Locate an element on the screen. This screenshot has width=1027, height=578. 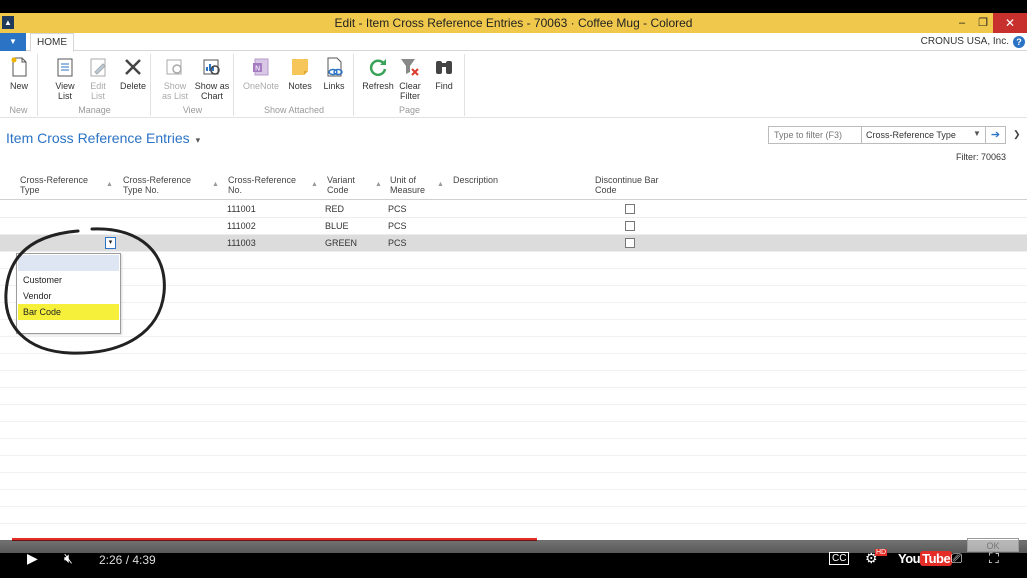
new-button: New is located at coordinates (19, 73).